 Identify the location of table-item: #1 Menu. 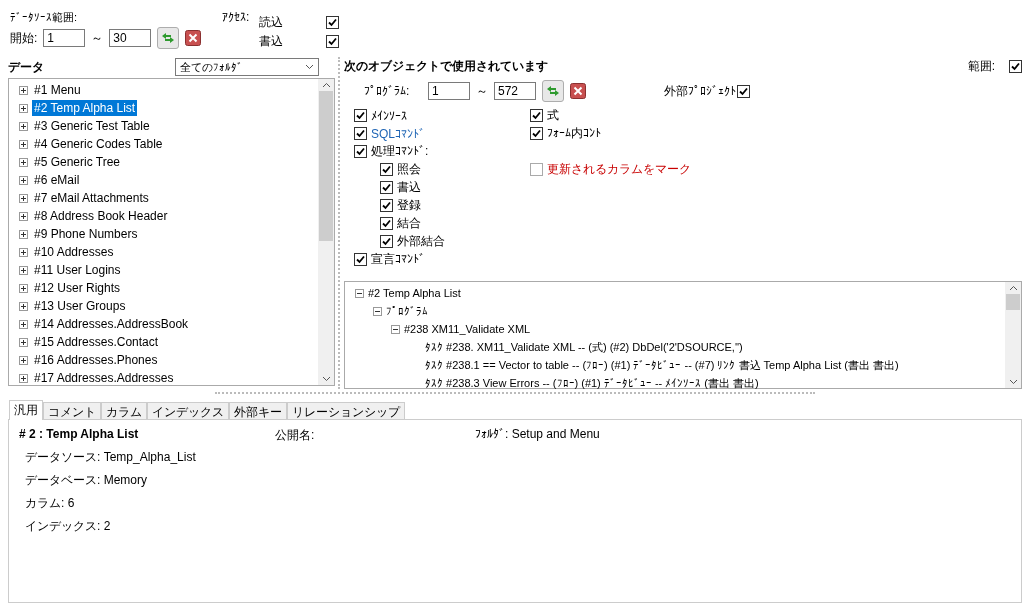
(57, 90).